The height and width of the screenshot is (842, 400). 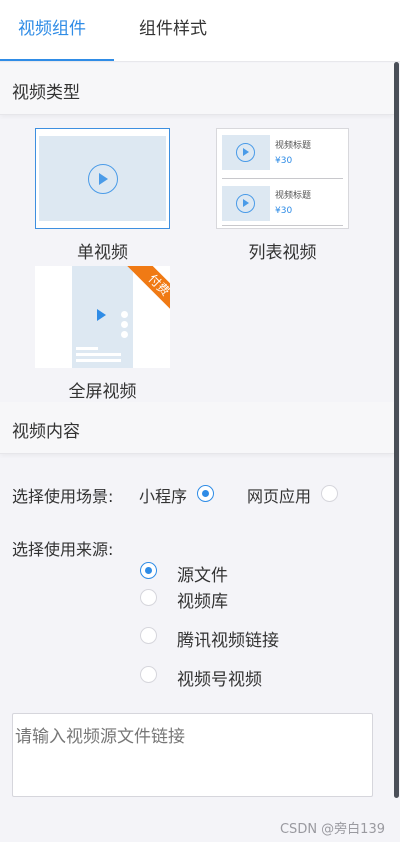 What do you see at coordinates (202, 573) in the screenshot?
I see `source-option-file-label: 源文件` at bounding box center [202, 573].